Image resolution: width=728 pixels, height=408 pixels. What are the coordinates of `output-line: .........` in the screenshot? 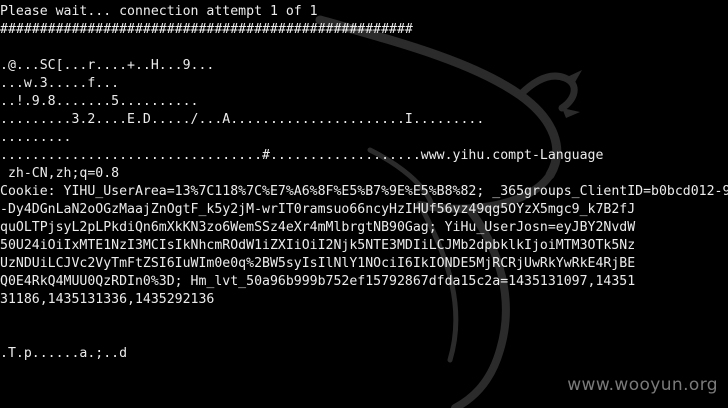 It's located at (36, 137).